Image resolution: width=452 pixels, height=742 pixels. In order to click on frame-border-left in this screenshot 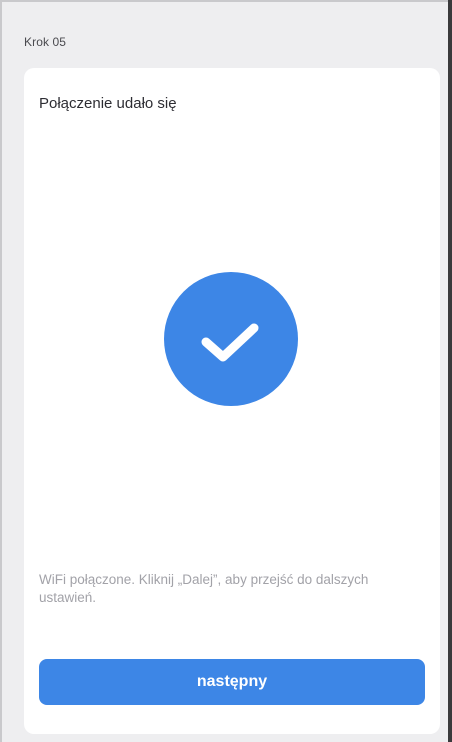, I will do `click(1, 371)`.